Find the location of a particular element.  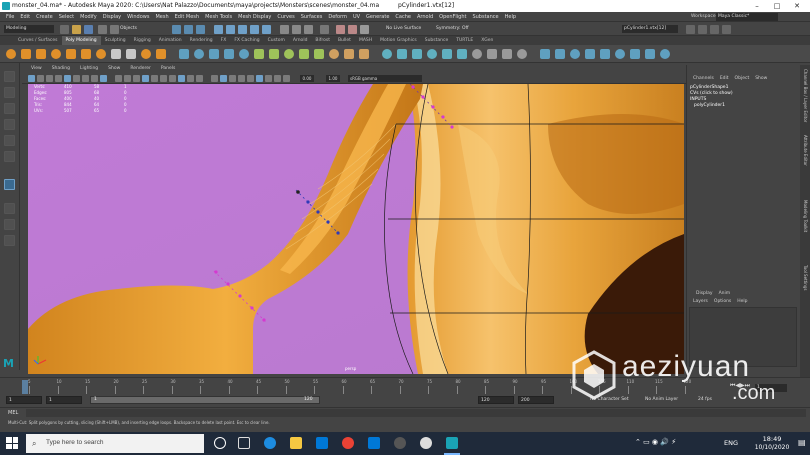

menu-surfaces: Surfaces is located at coordinates (312, 17).